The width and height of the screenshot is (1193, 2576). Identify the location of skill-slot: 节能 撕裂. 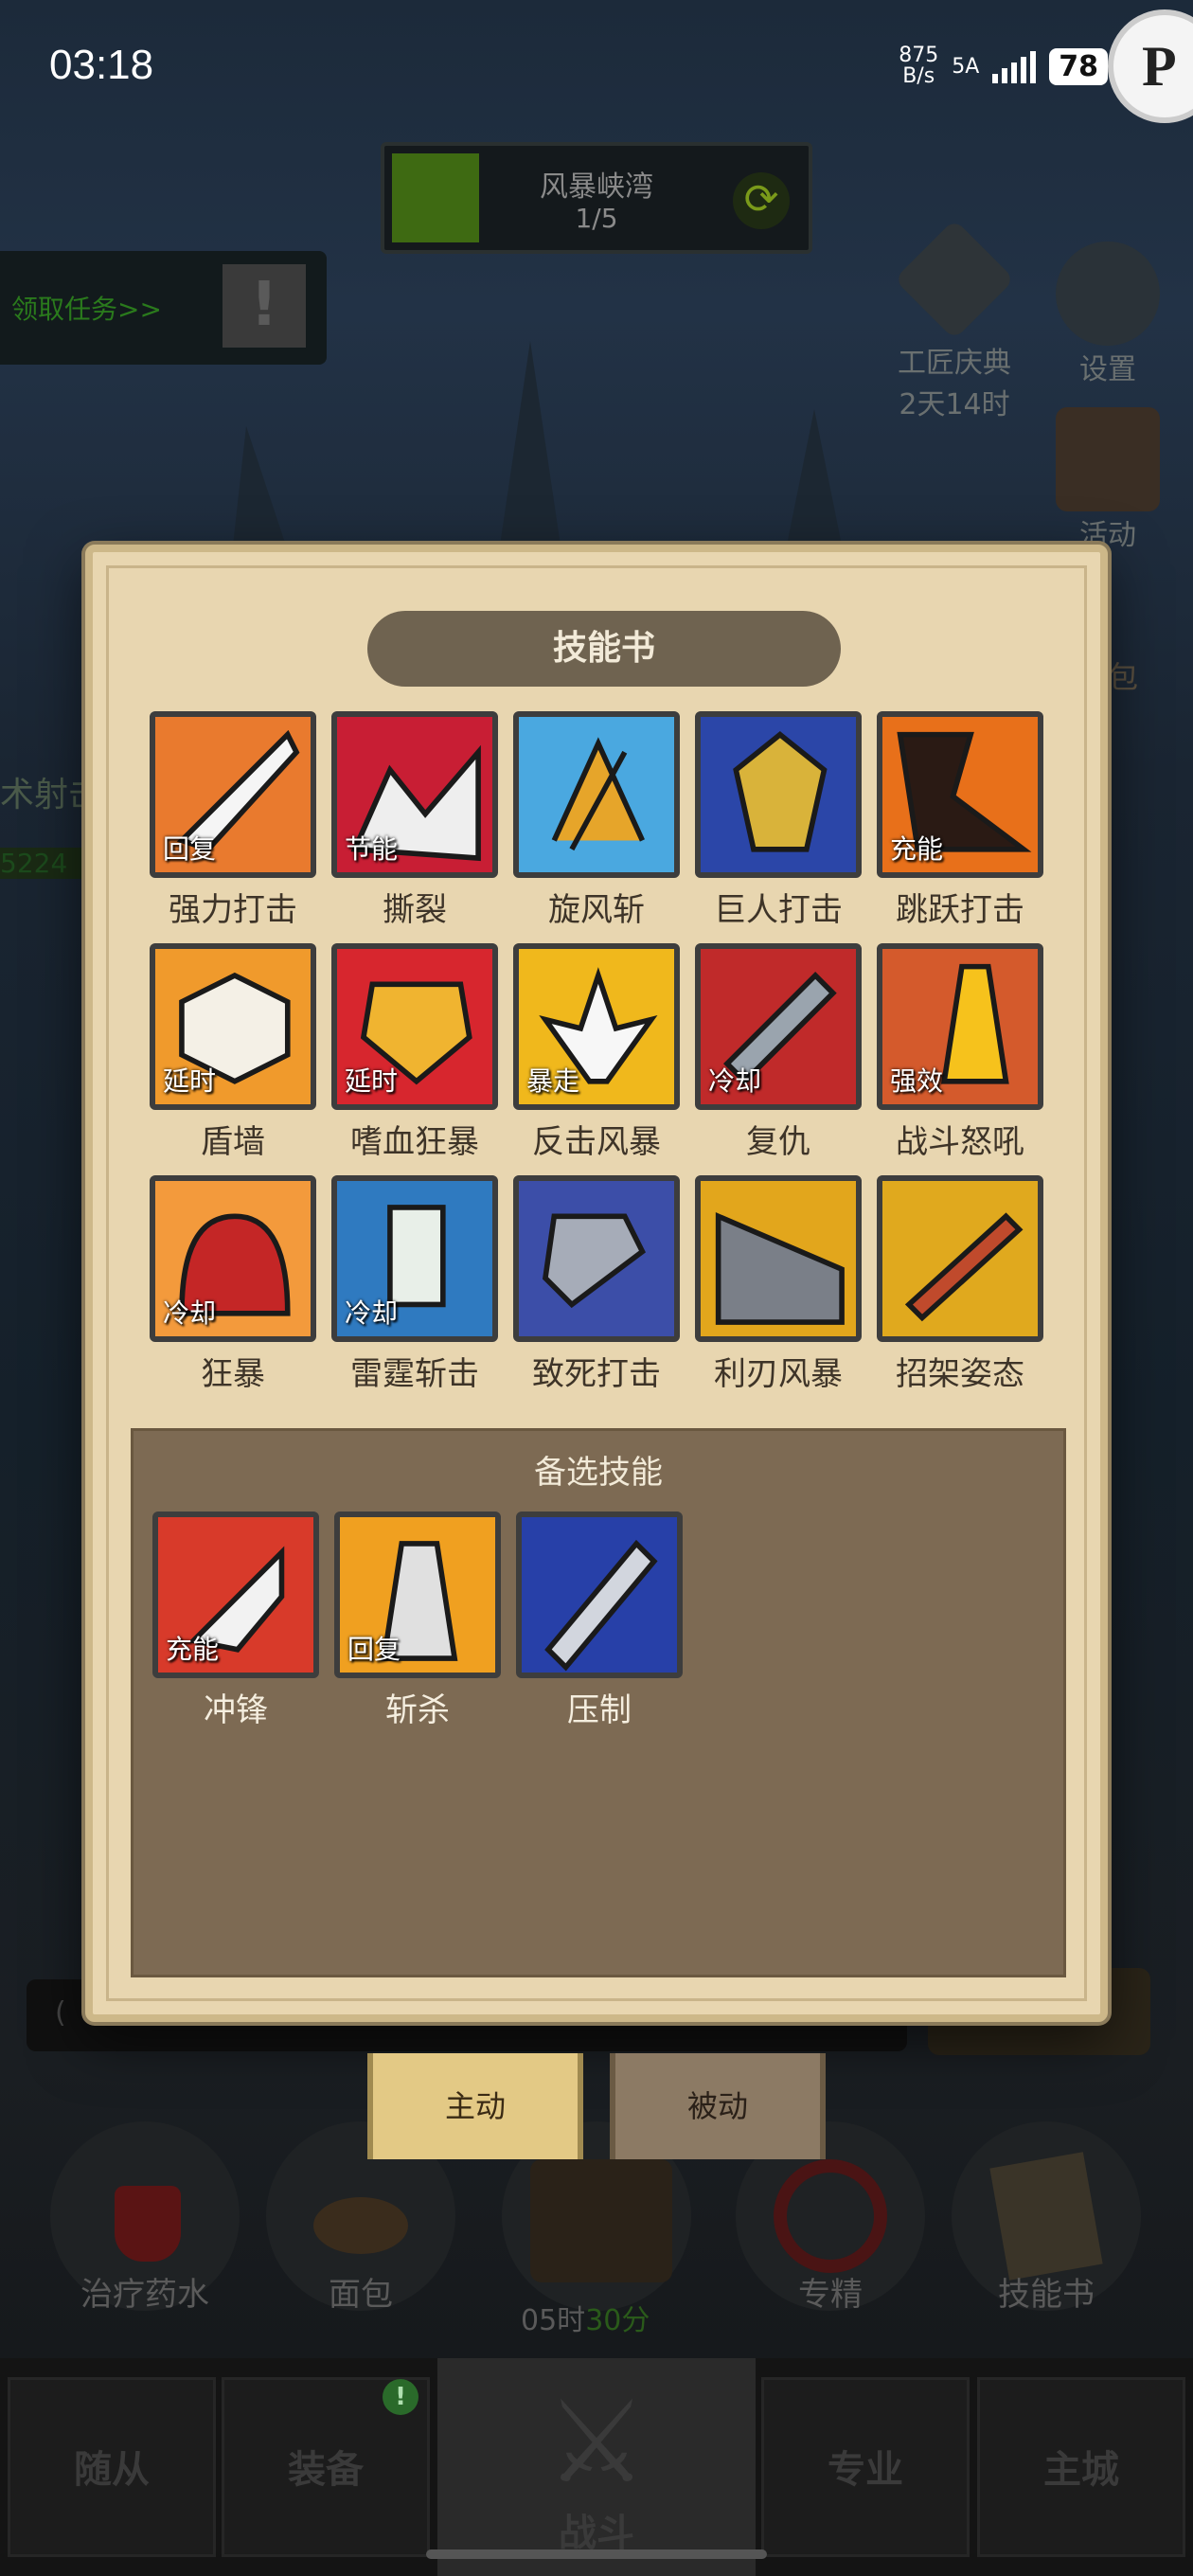
(414, 820).